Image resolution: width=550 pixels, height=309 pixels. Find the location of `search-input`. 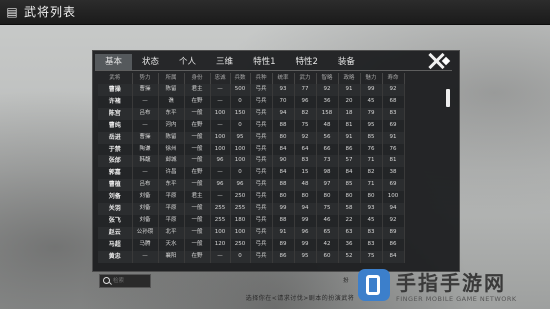

search-input is located at coordinates (130, 280).